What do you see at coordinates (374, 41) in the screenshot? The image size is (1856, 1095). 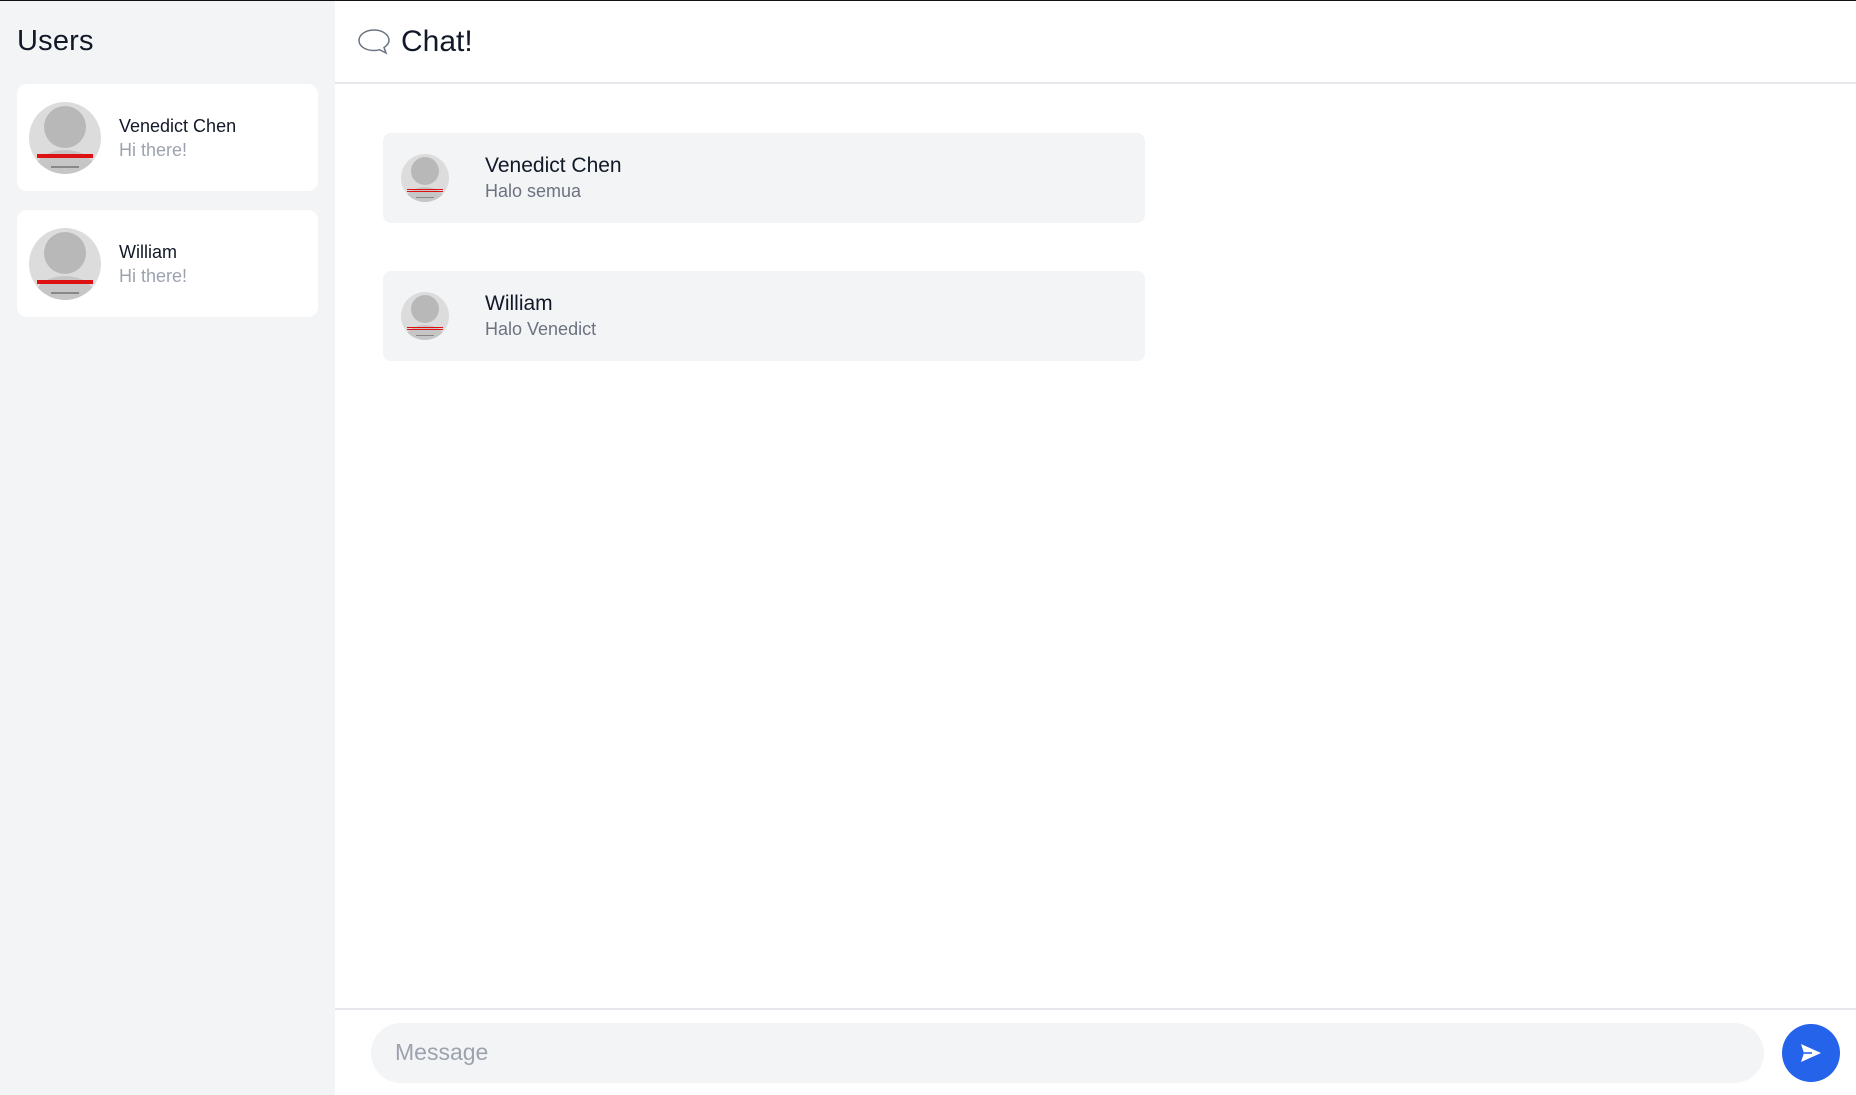 I see `chat-bubble-icon` at bounding box center [374, 41].